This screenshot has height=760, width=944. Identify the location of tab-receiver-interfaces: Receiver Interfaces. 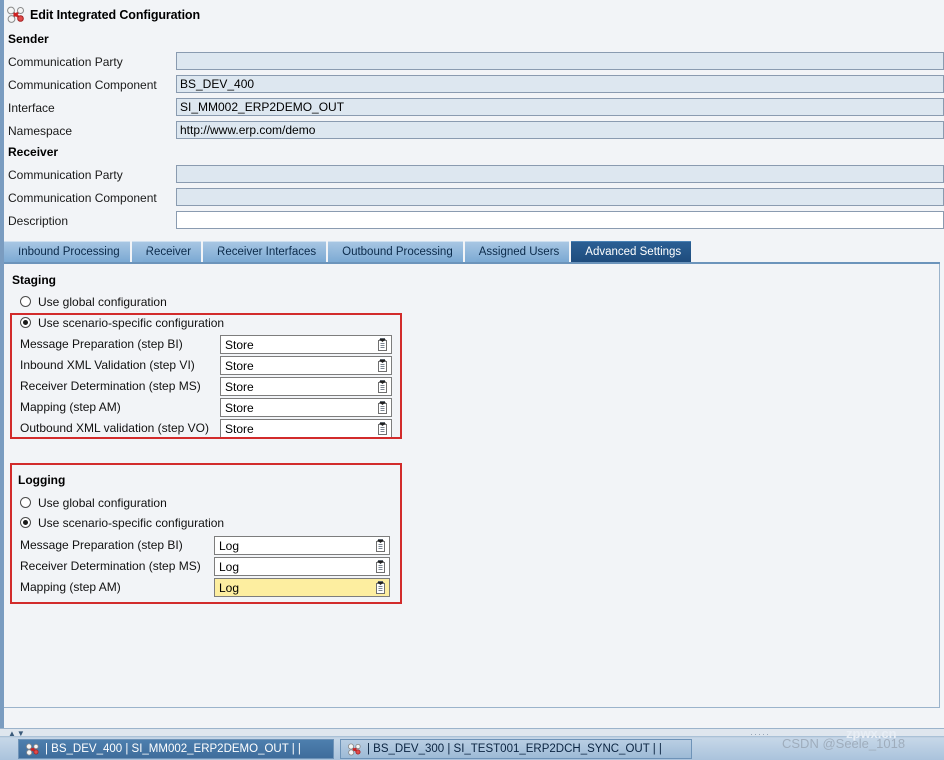
(265, 251).